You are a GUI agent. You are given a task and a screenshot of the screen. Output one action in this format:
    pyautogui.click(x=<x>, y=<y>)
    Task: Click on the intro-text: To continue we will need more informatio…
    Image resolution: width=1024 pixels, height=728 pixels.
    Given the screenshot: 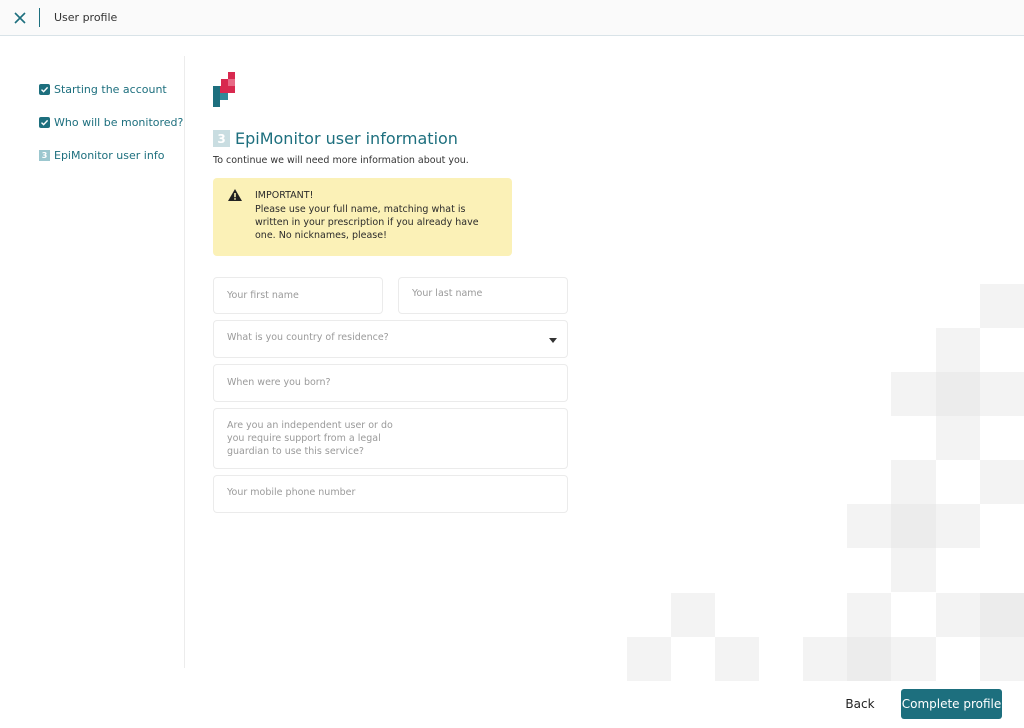 What is the action you would take?
    pyautogui.click(x=341, y=160)
    